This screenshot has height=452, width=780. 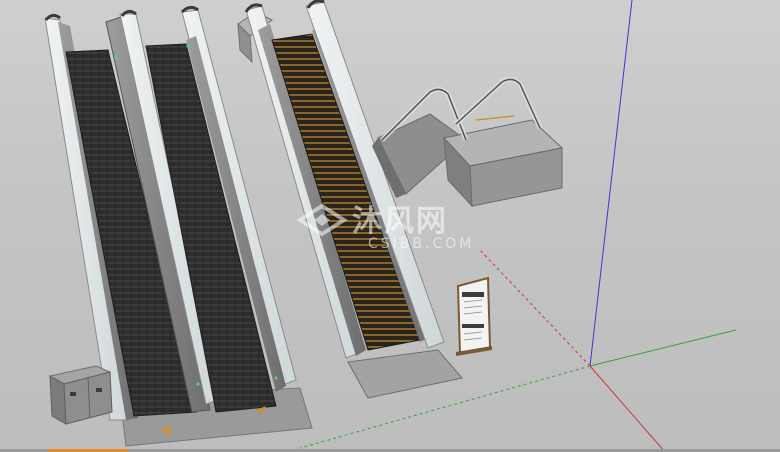 I want to click on watermark: 沐风网 CSIBB.COM, so click(x=387, y=224).